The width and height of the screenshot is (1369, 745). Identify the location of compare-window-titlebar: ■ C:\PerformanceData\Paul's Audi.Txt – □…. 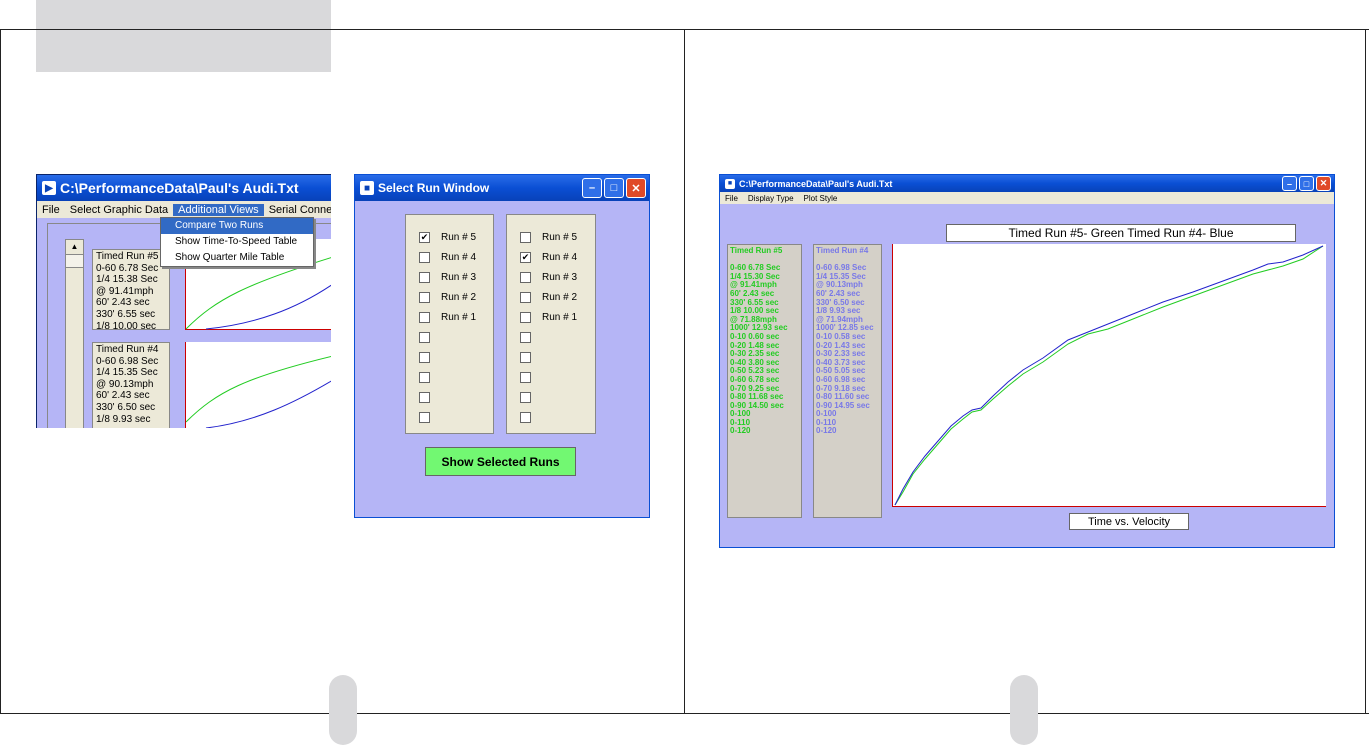
(1027, 183).